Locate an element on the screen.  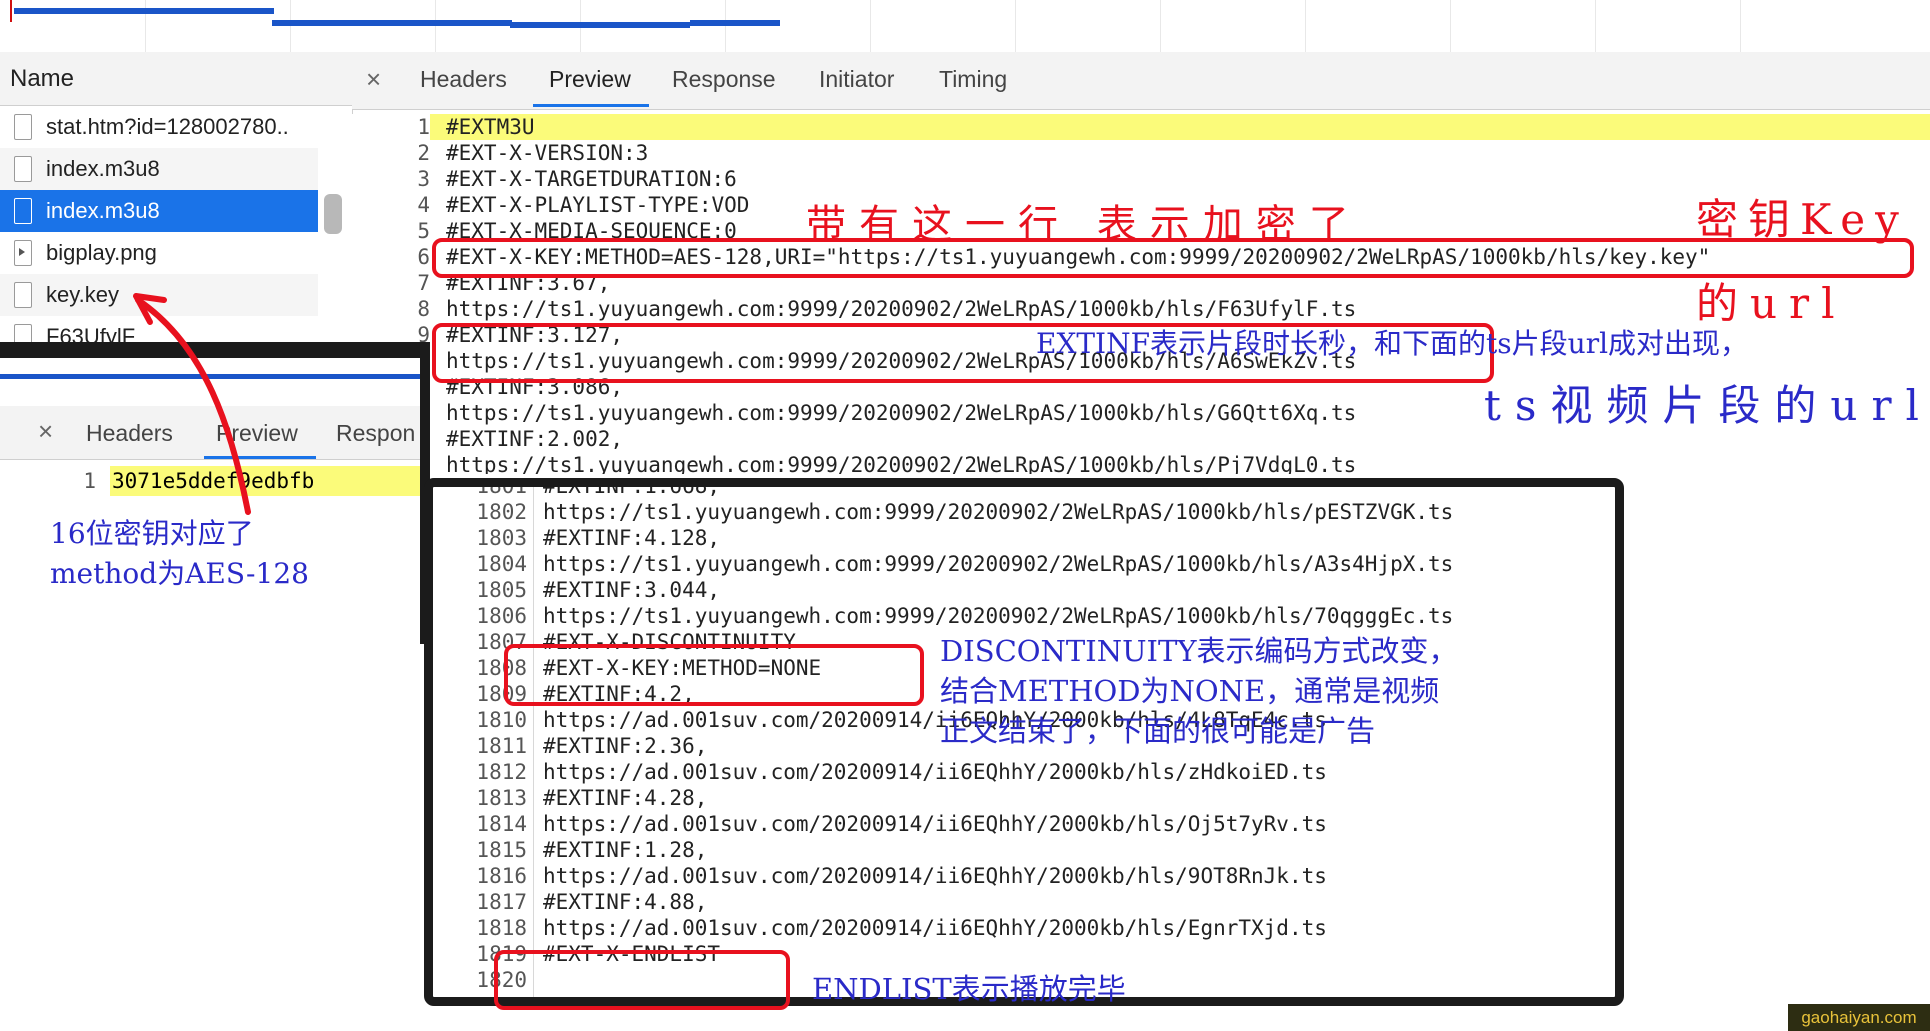
annotation-key-url: 密钥Key is located at coordinates (1802, 219).